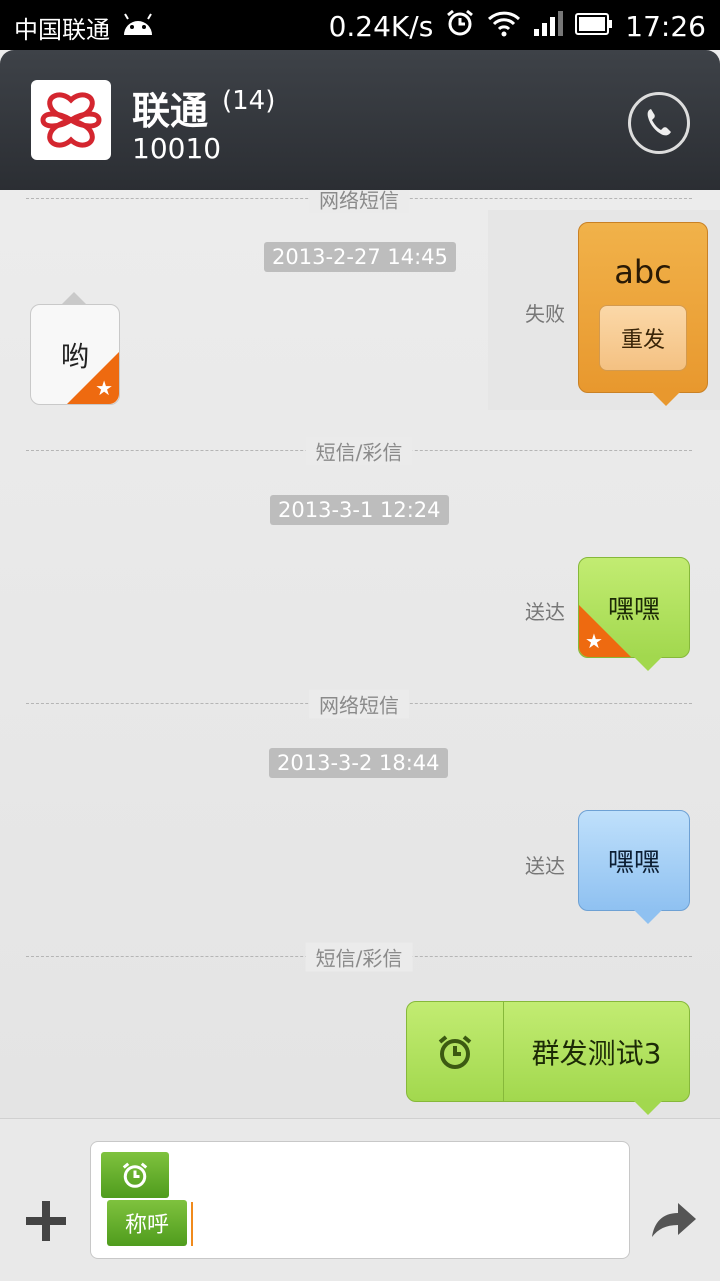  What do you see at coordinates (596, 1053) in the screenshot?
I see `message-text: 群发测试3` at bounding box center [596, 1053].